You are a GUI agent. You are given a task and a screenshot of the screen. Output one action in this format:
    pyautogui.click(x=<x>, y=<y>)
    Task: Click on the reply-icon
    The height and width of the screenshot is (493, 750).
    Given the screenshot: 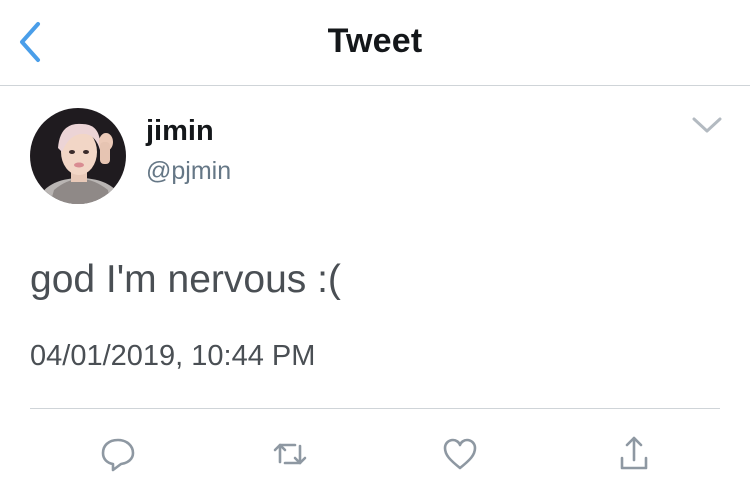 What is the action you would take?
    pyautogui.click(x=118, y=455)
    